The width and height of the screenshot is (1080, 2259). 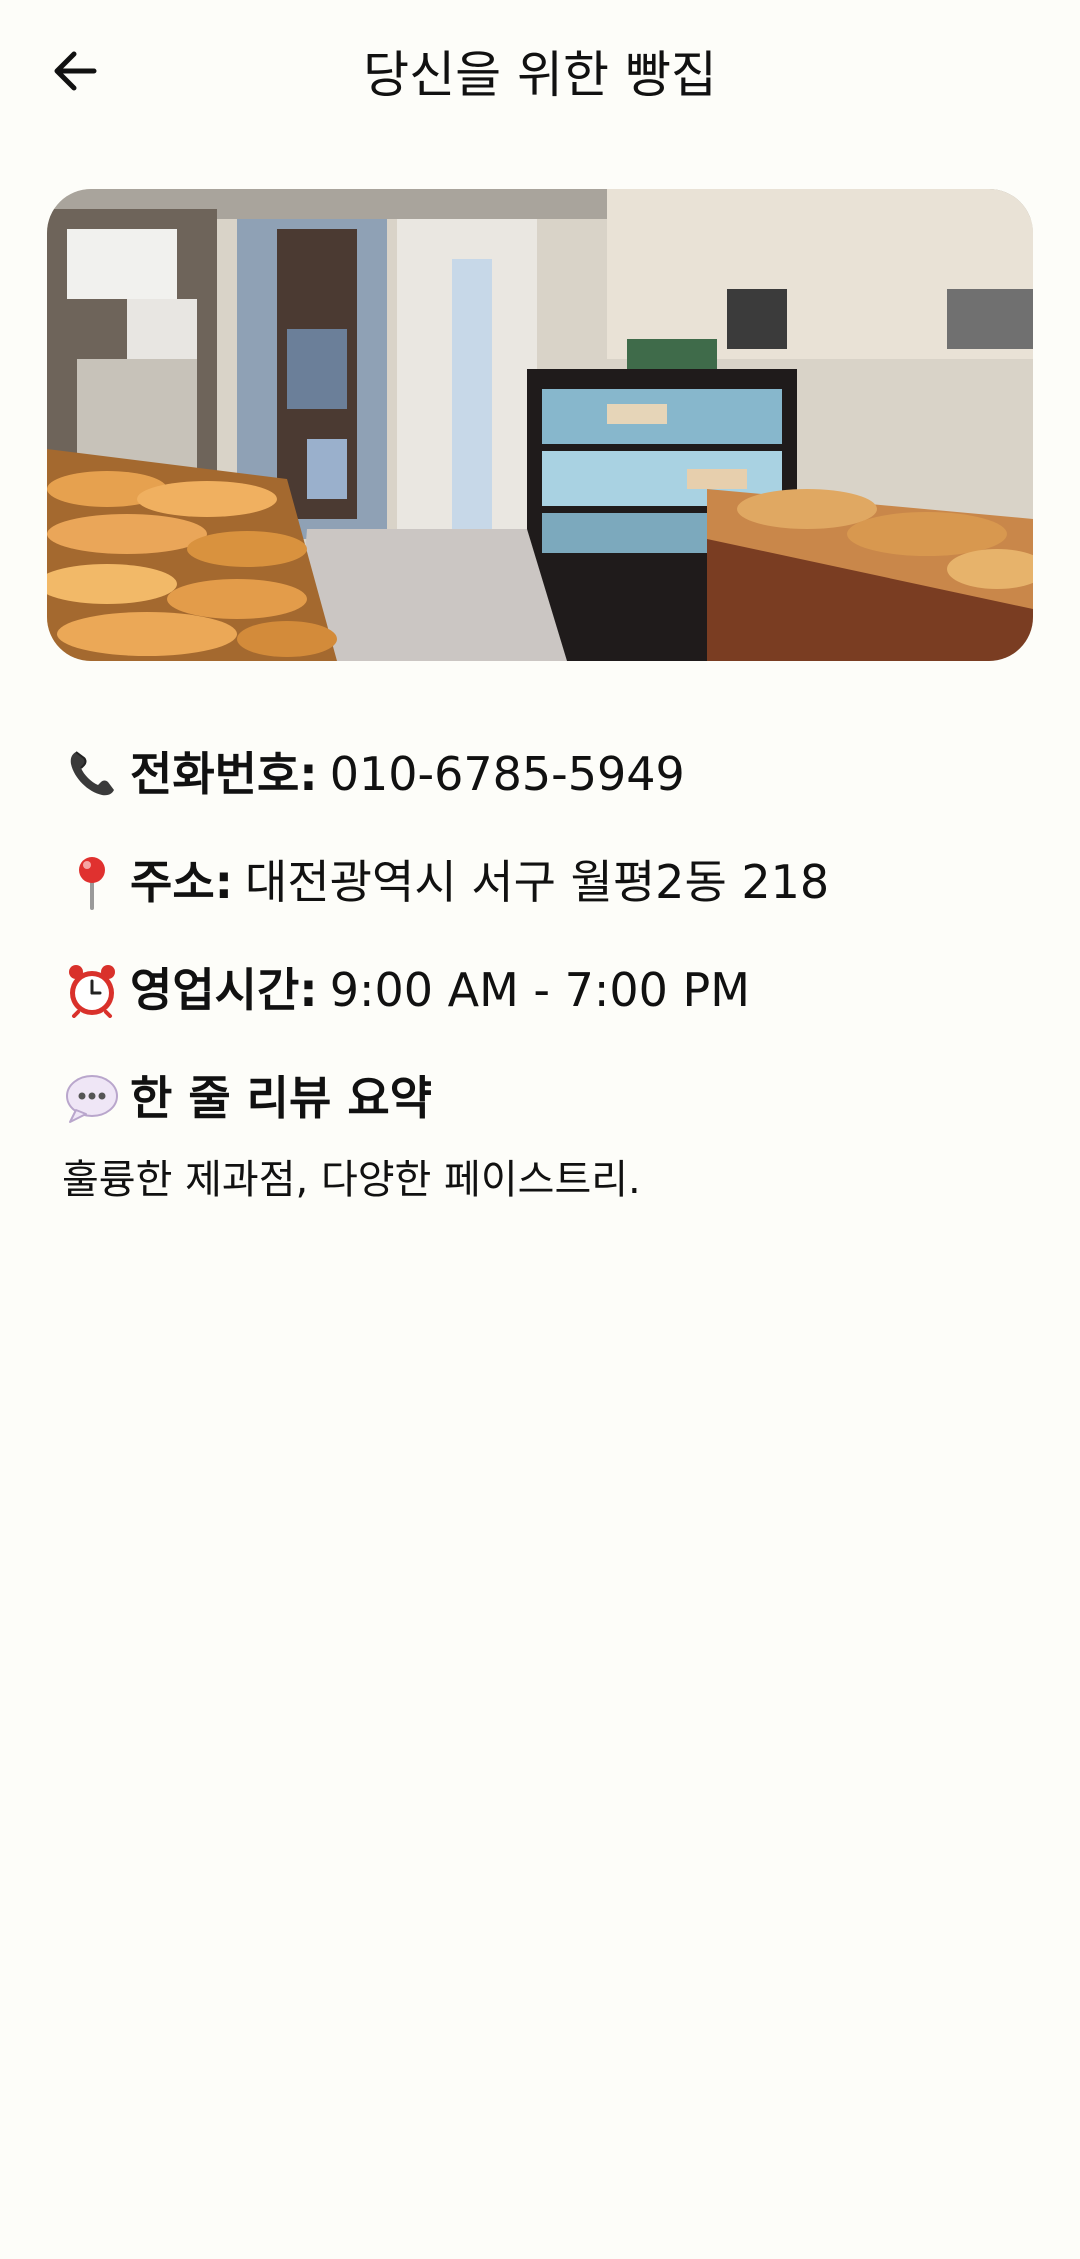 I want to click on hours-value: 9:00 AM - 7:00 PM, so click(x=539, y=990).